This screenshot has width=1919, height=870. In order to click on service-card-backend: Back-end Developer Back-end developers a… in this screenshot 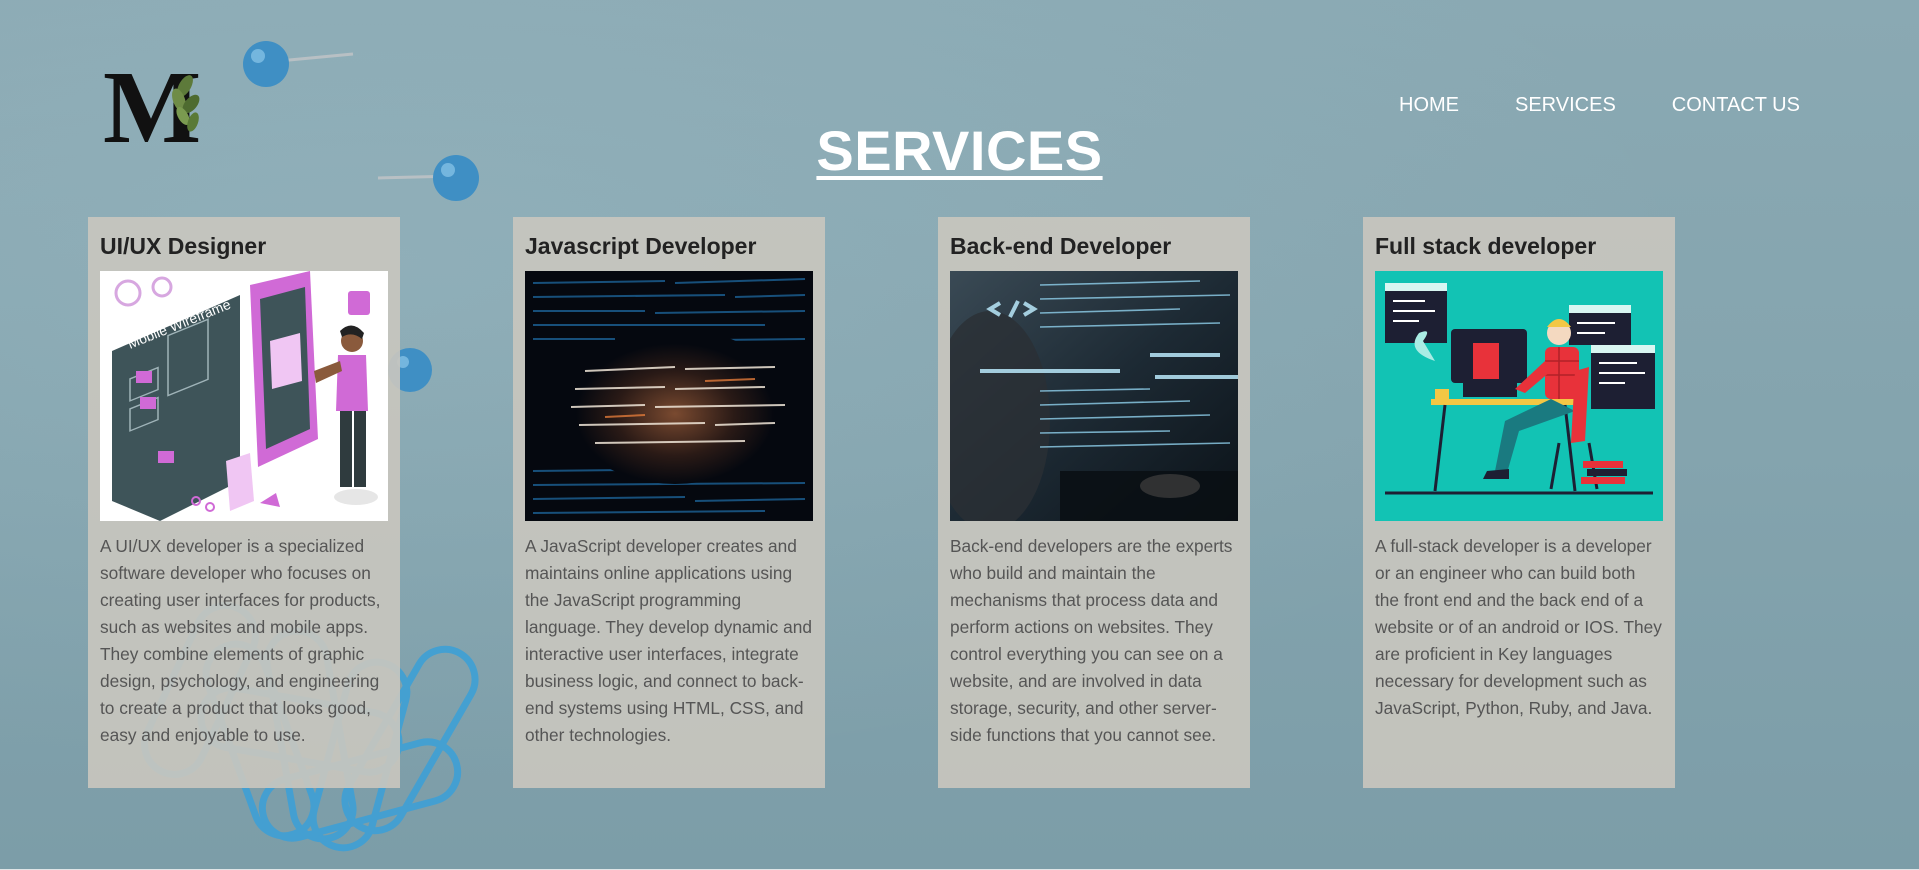, I will do `click(1094, 502)`.